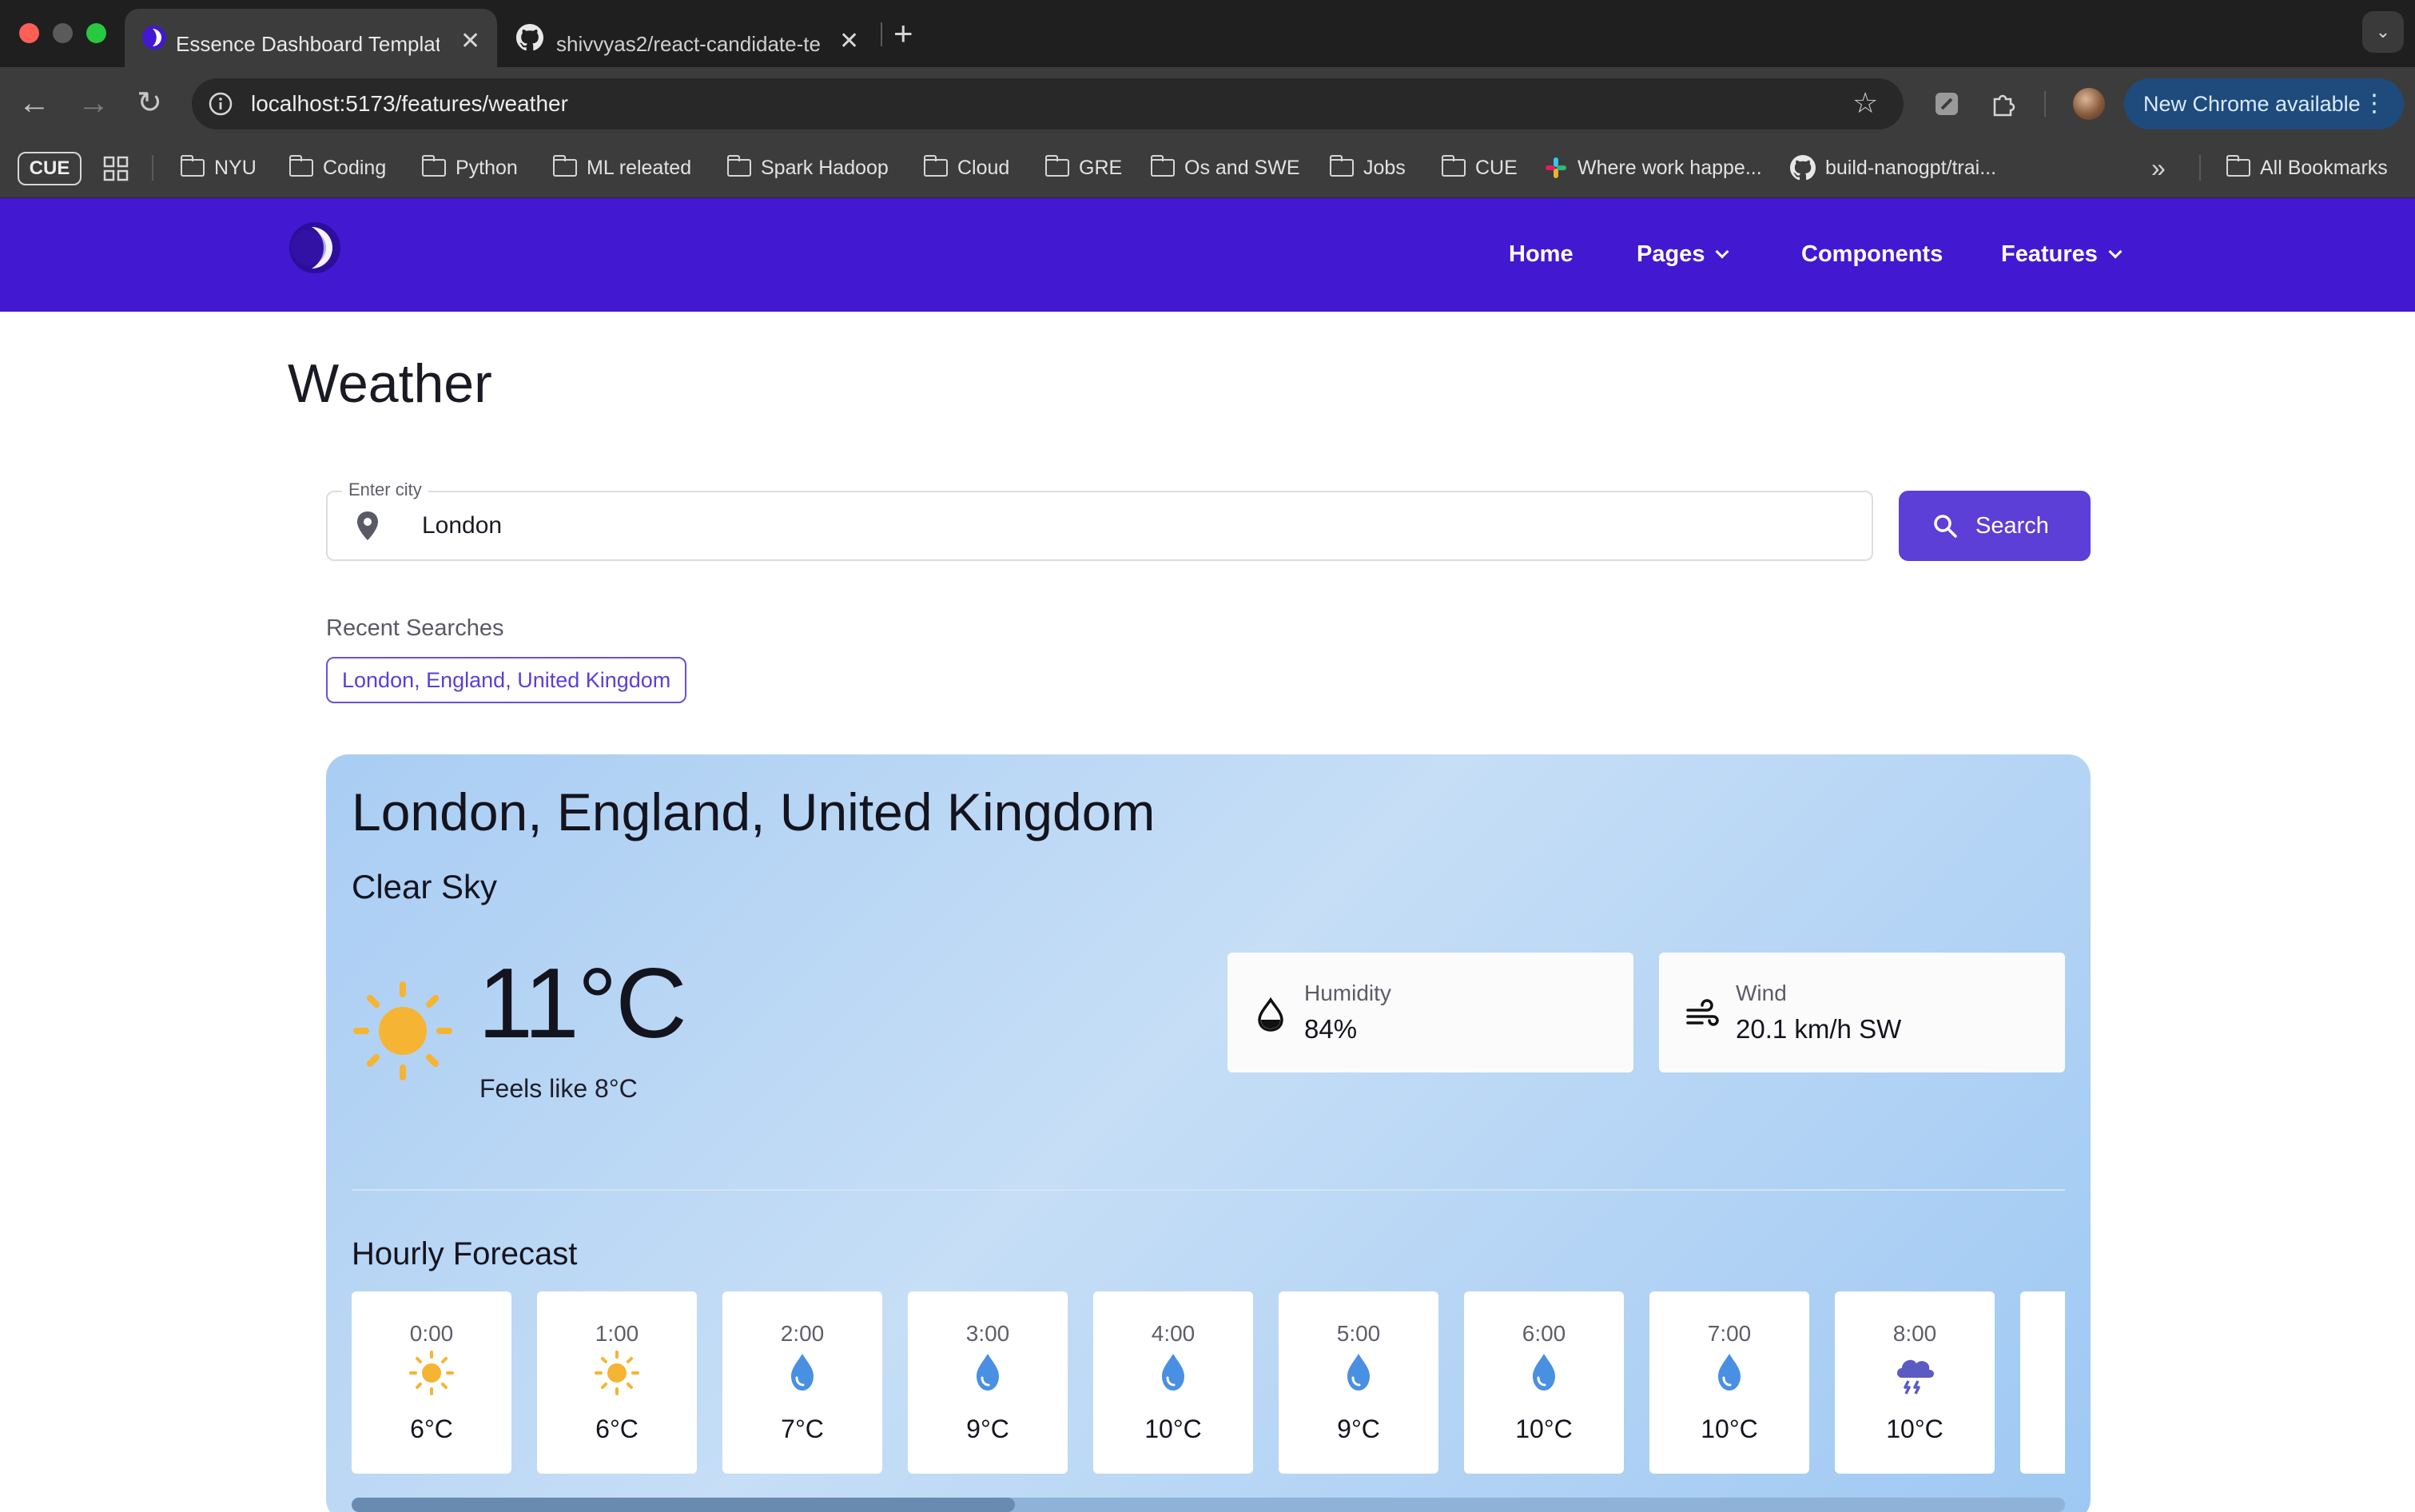  I want to click on bookmark-folder-python: Python, so click(470, 168).